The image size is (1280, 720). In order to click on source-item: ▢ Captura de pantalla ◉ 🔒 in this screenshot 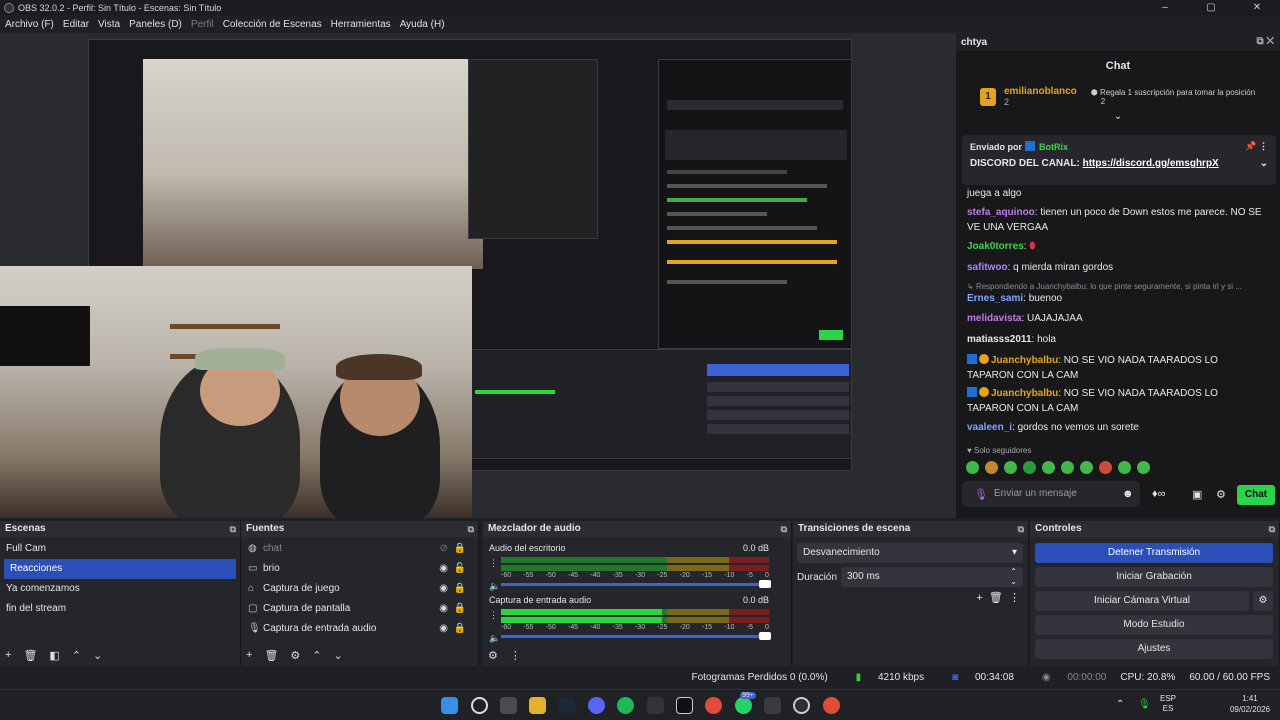, I will do `click(359, 609)`.